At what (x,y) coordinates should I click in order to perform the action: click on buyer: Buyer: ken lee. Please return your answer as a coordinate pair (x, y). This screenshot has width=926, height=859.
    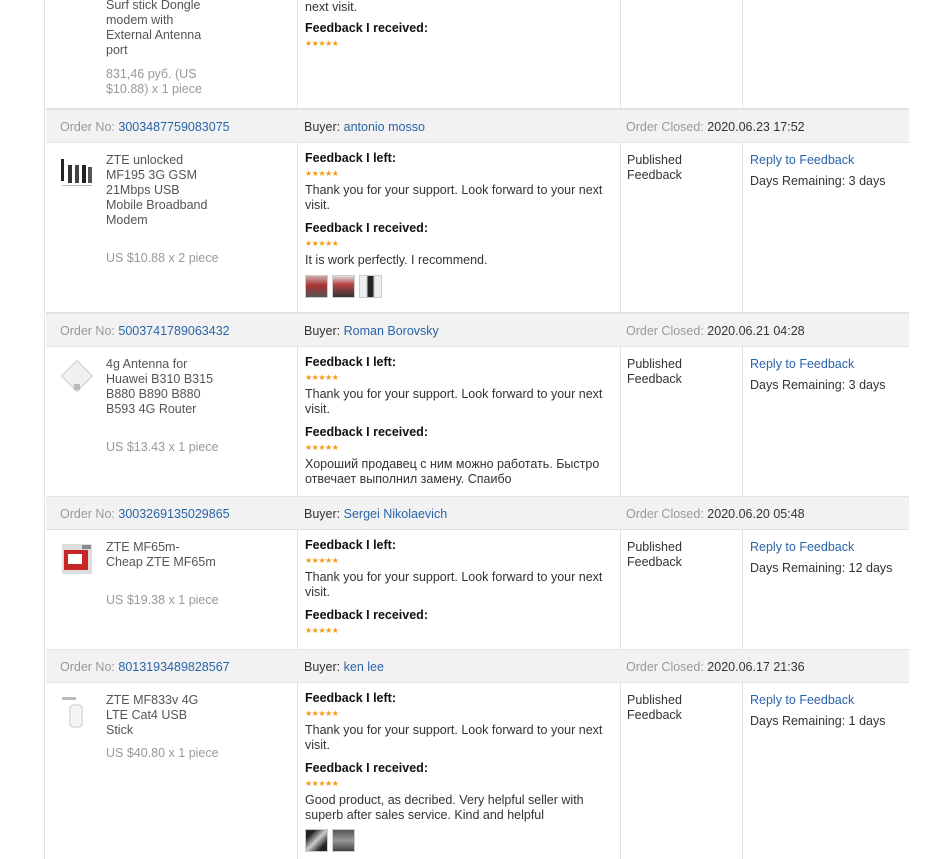
    Looking at the image, I should click on (344, 667).